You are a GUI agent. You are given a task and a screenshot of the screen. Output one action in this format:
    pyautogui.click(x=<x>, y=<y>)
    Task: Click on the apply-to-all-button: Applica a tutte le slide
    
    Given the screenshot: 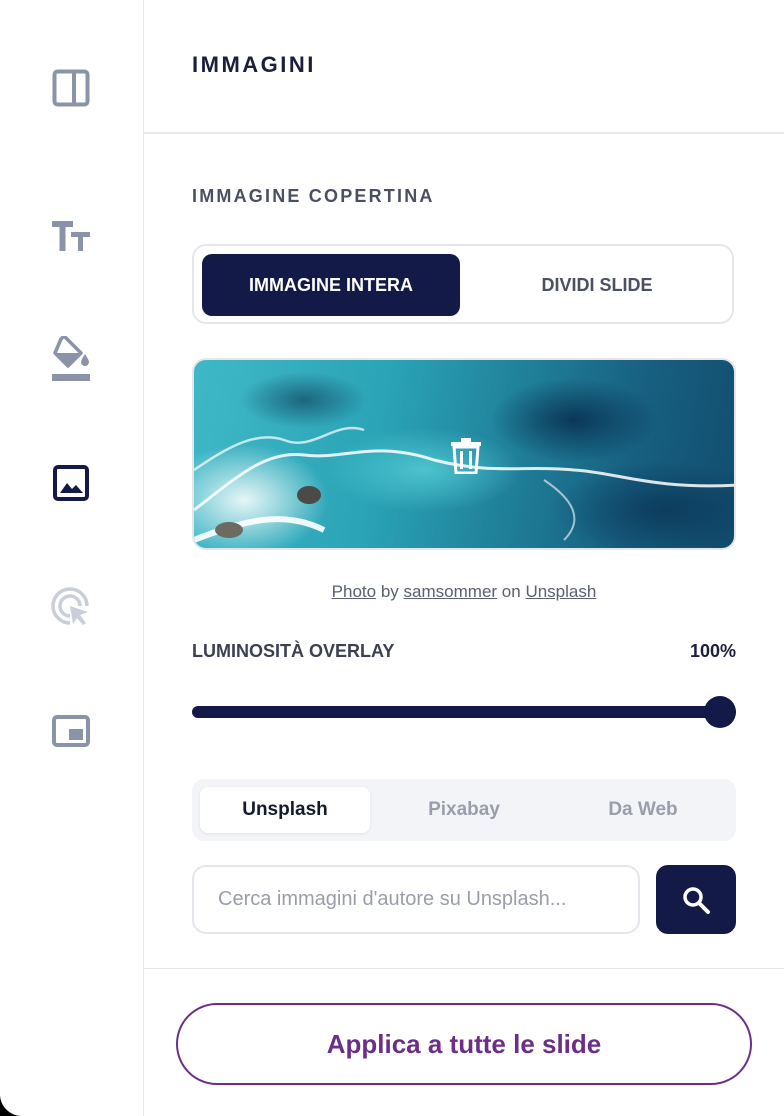 What is the action you would take?
    pyautogui.click(x=464, y=1044)
    